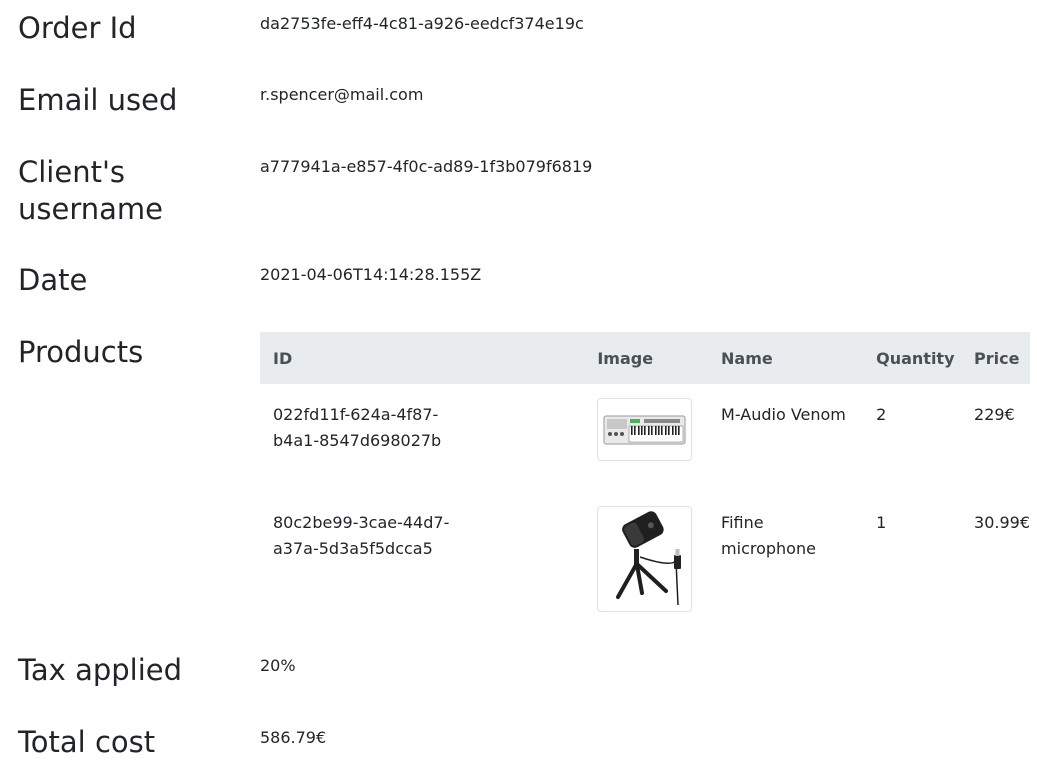 This screenshot has width=1037, height=763. I want to click on username-label-line2: username, so click(90, 209).